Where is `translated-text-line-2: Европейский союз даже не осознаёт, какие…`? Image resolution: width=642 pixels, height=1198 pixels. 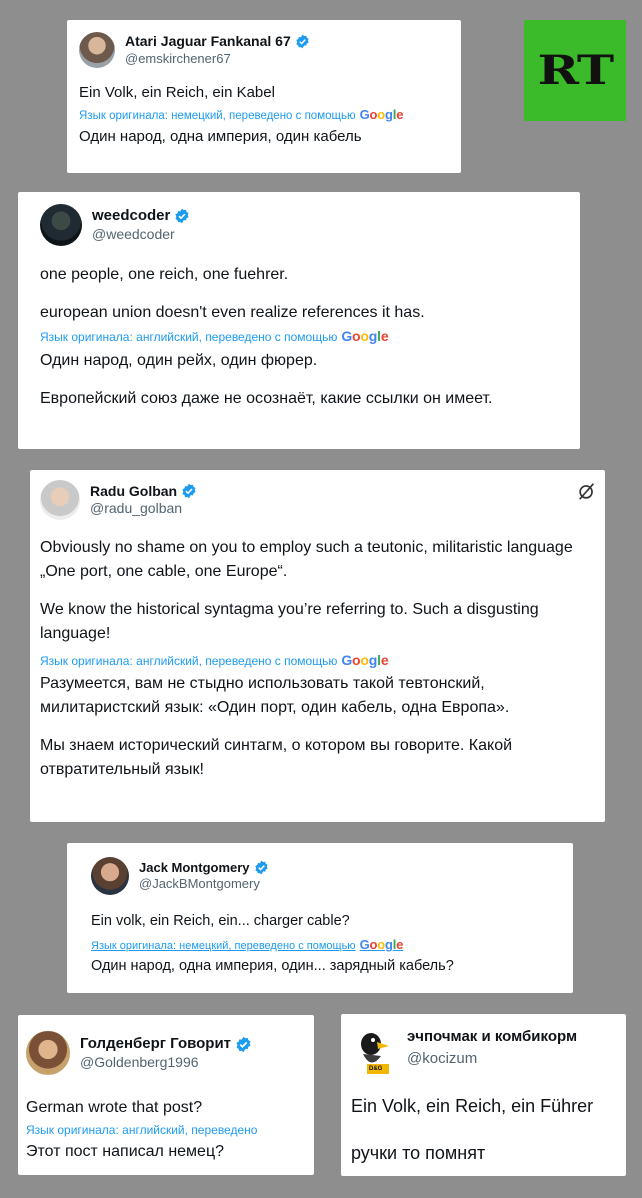
translated-text-line-2: Европейский союз даже не осознаёт, какие… is located at coordinates (266, 398).